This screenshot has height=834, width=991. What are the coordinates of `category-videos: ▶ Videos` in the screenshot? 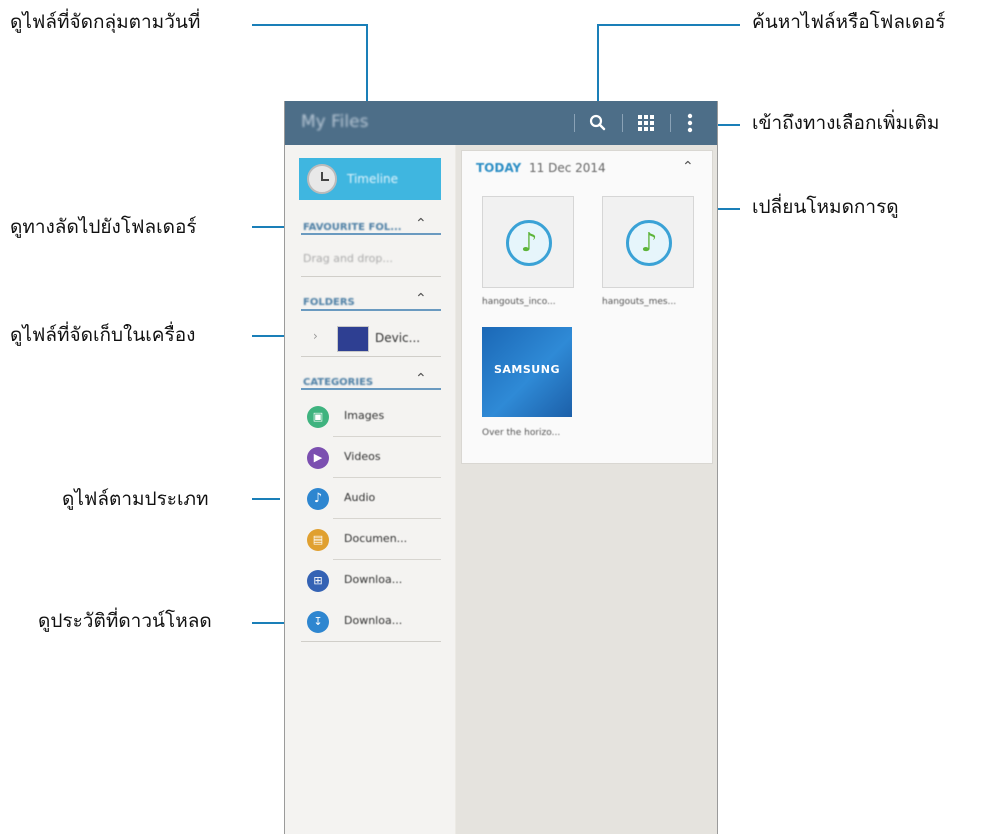 It's located at (371, 458).